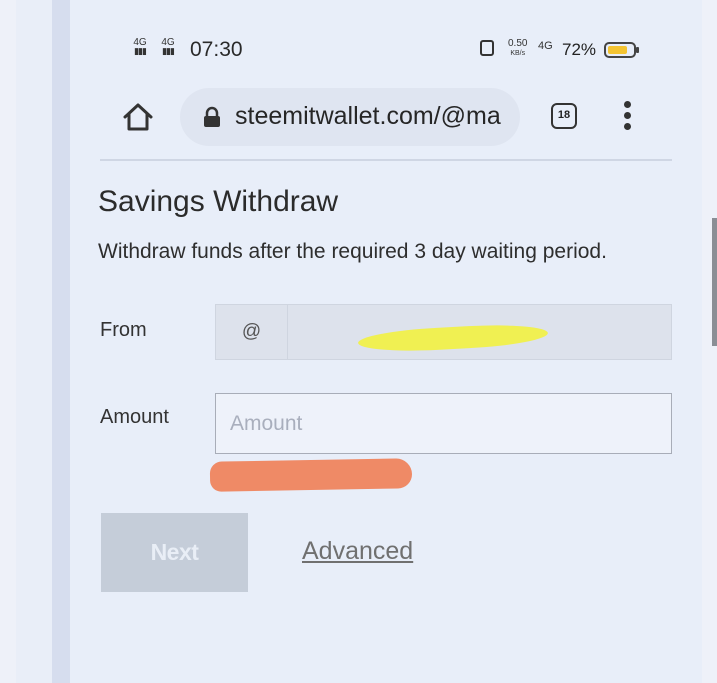  I want to click on battery-percent: 72%, so click(579, 49).